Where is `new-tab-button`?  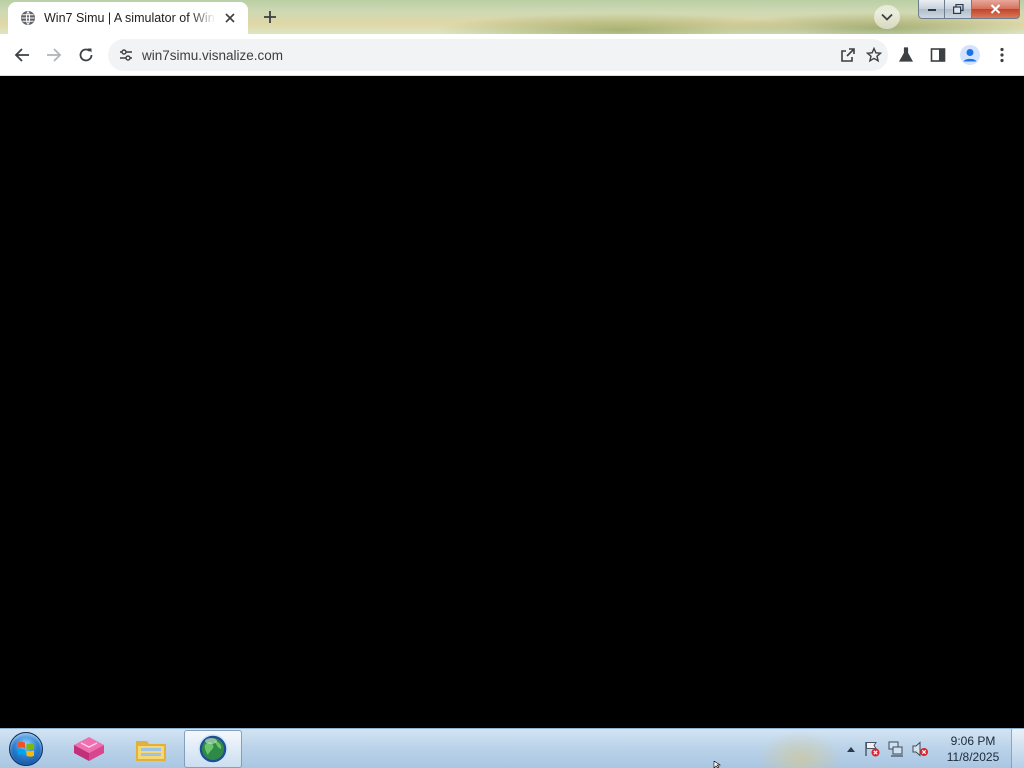 new-tab-button is located at coordinates (270, 17).